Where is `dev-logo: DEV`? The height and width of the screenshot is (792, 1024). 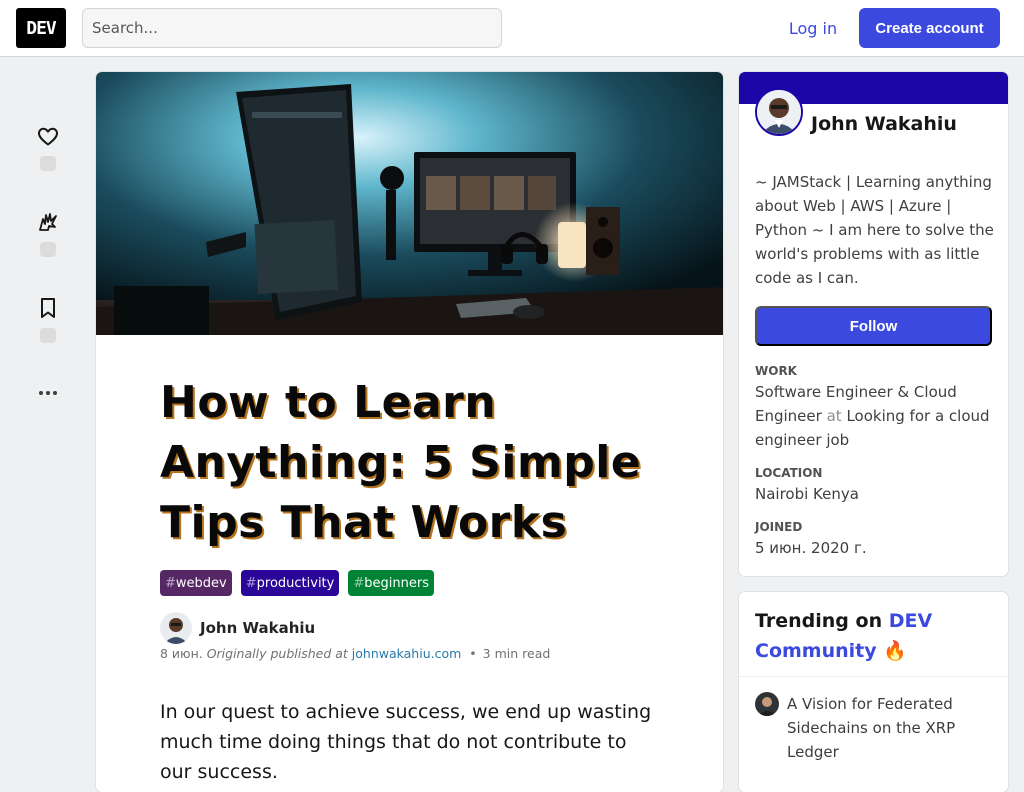
dev-logo: DEV is located at coordinates (41, 28).